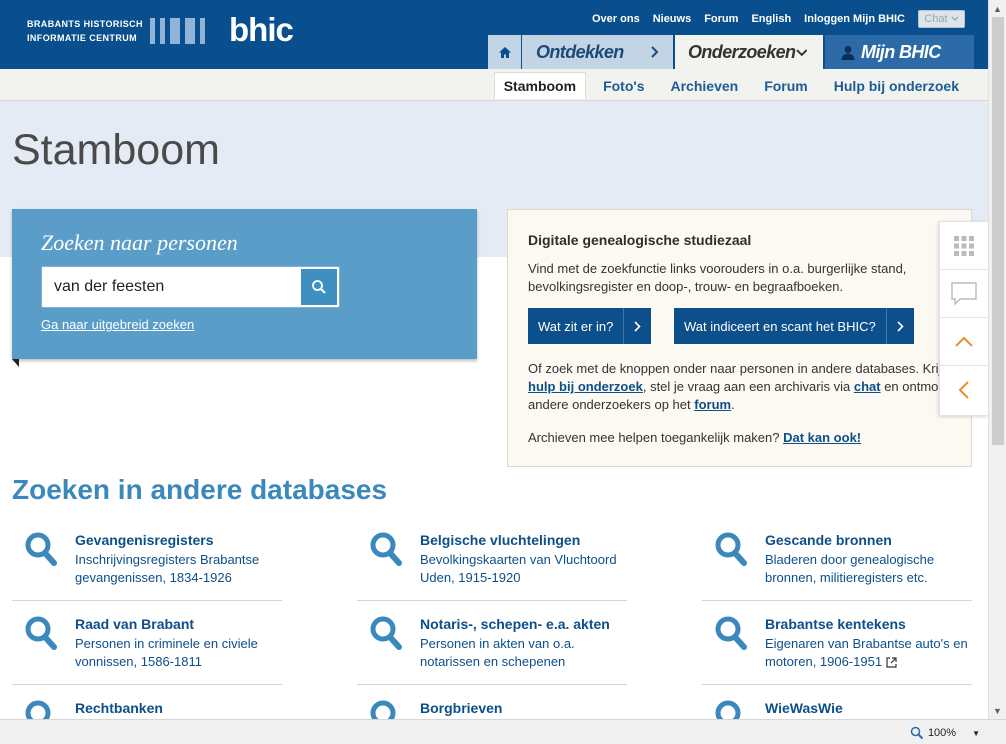 This screenshot has height=744, width=1006. What do you see at coordinates (672, 19) in the screenshot?
I see `utility-link-nieuws: Nieuws` at bounding box center [672, 19].